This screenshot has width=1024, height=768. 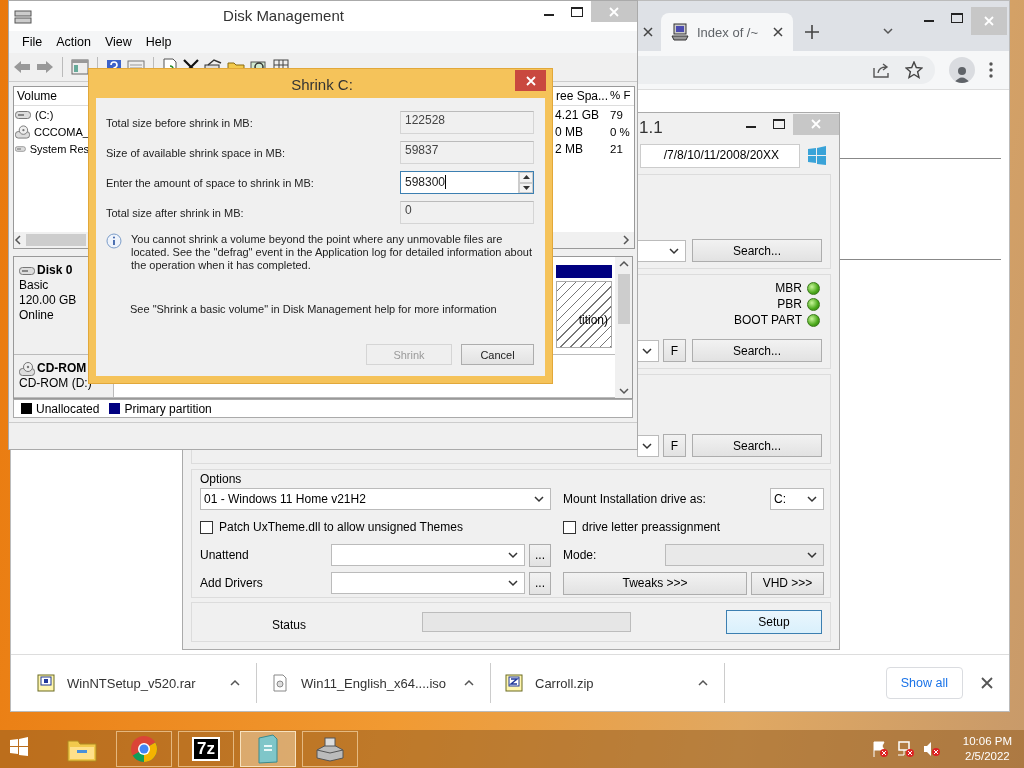 I want to click on boot-check-label: MBR, so click(x=788, y=288).